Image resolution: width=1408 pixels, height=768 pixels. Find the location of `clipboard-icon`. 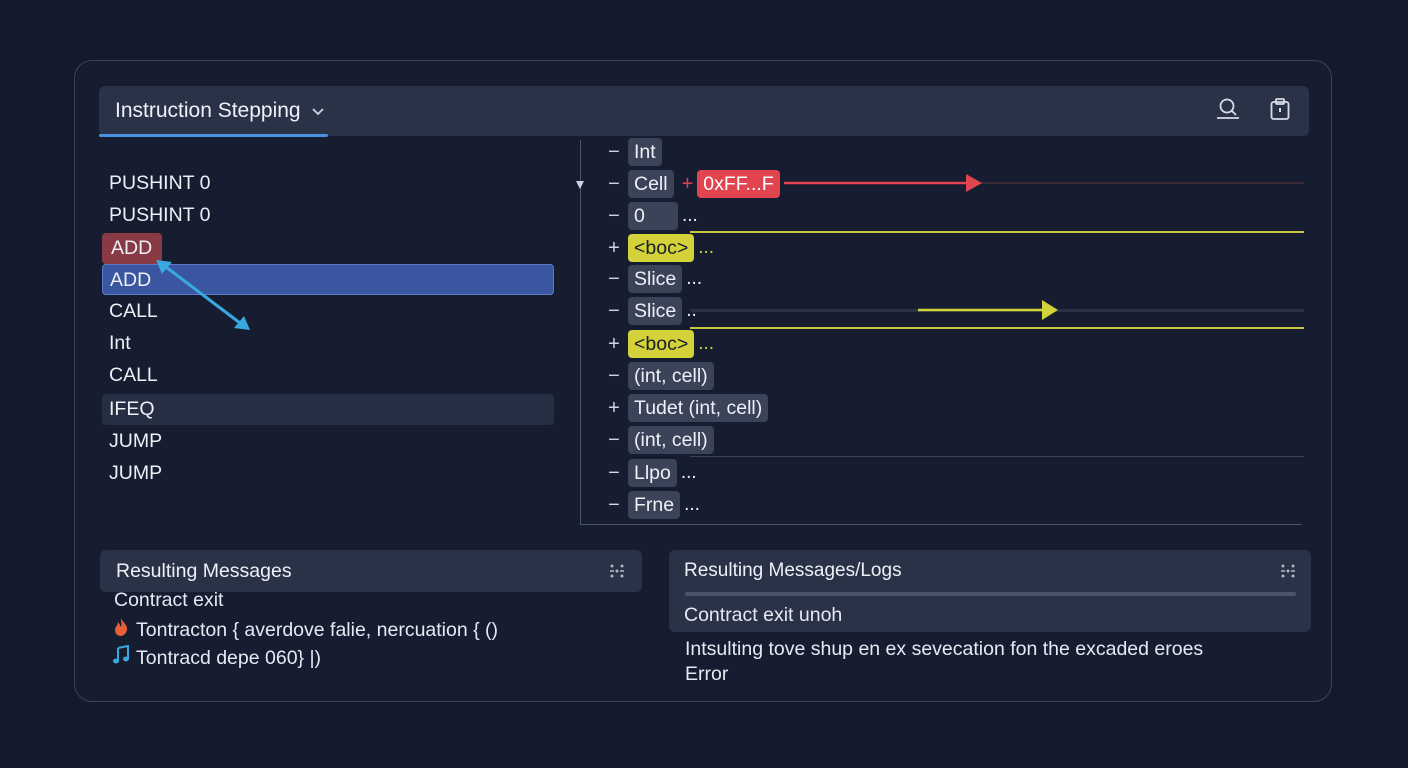

clipboard-icon is located at coordinates (1280, 111).